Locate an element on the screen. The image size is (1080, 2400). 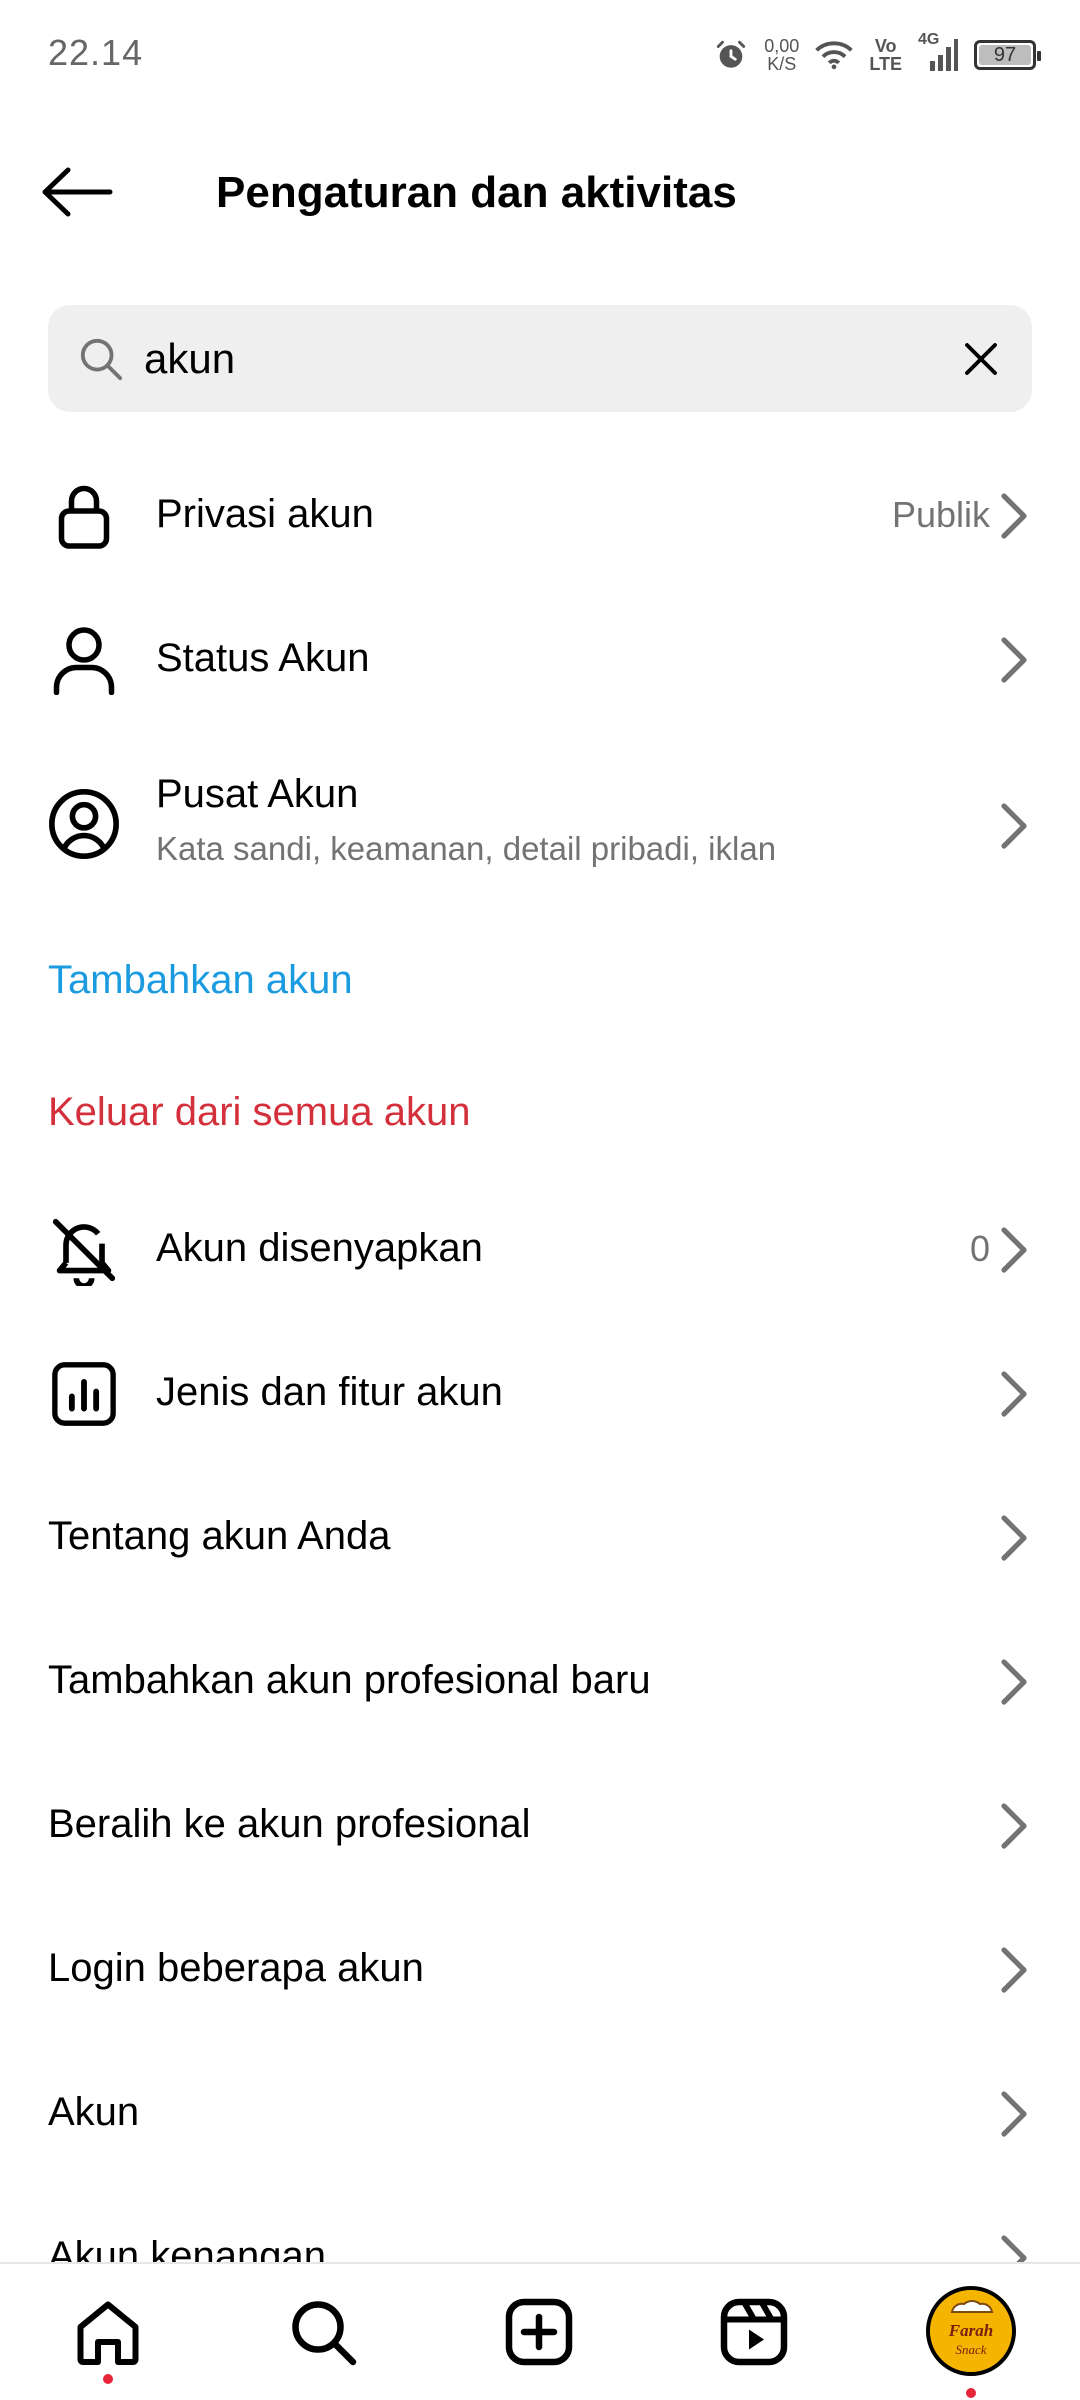
home-icon is located at coordinates (108, 2333).